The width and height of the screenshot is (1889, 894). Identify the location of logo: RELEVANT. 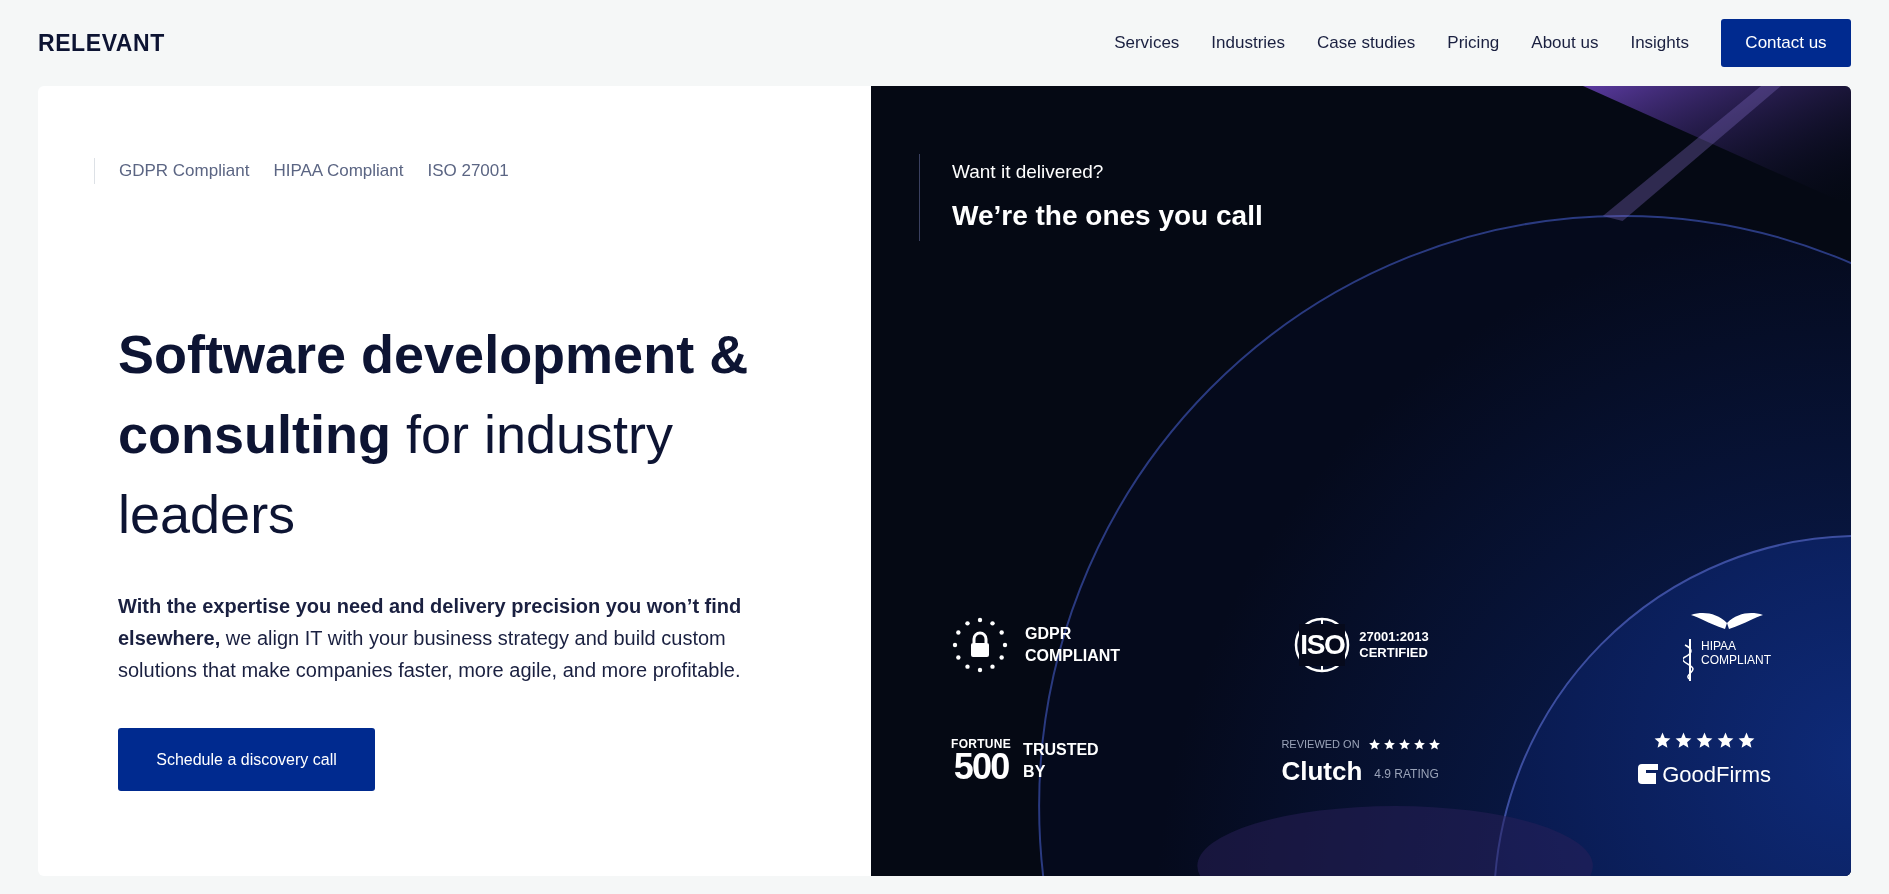
(101, 43).